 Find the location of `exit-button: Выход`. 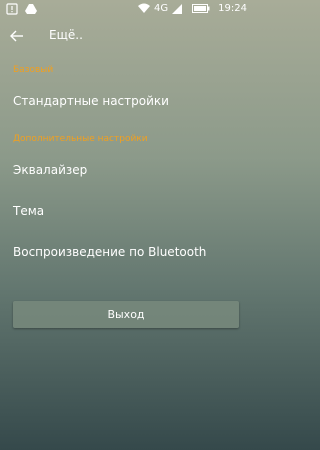

exit-button: Выход is located at coordinates (126, 314).